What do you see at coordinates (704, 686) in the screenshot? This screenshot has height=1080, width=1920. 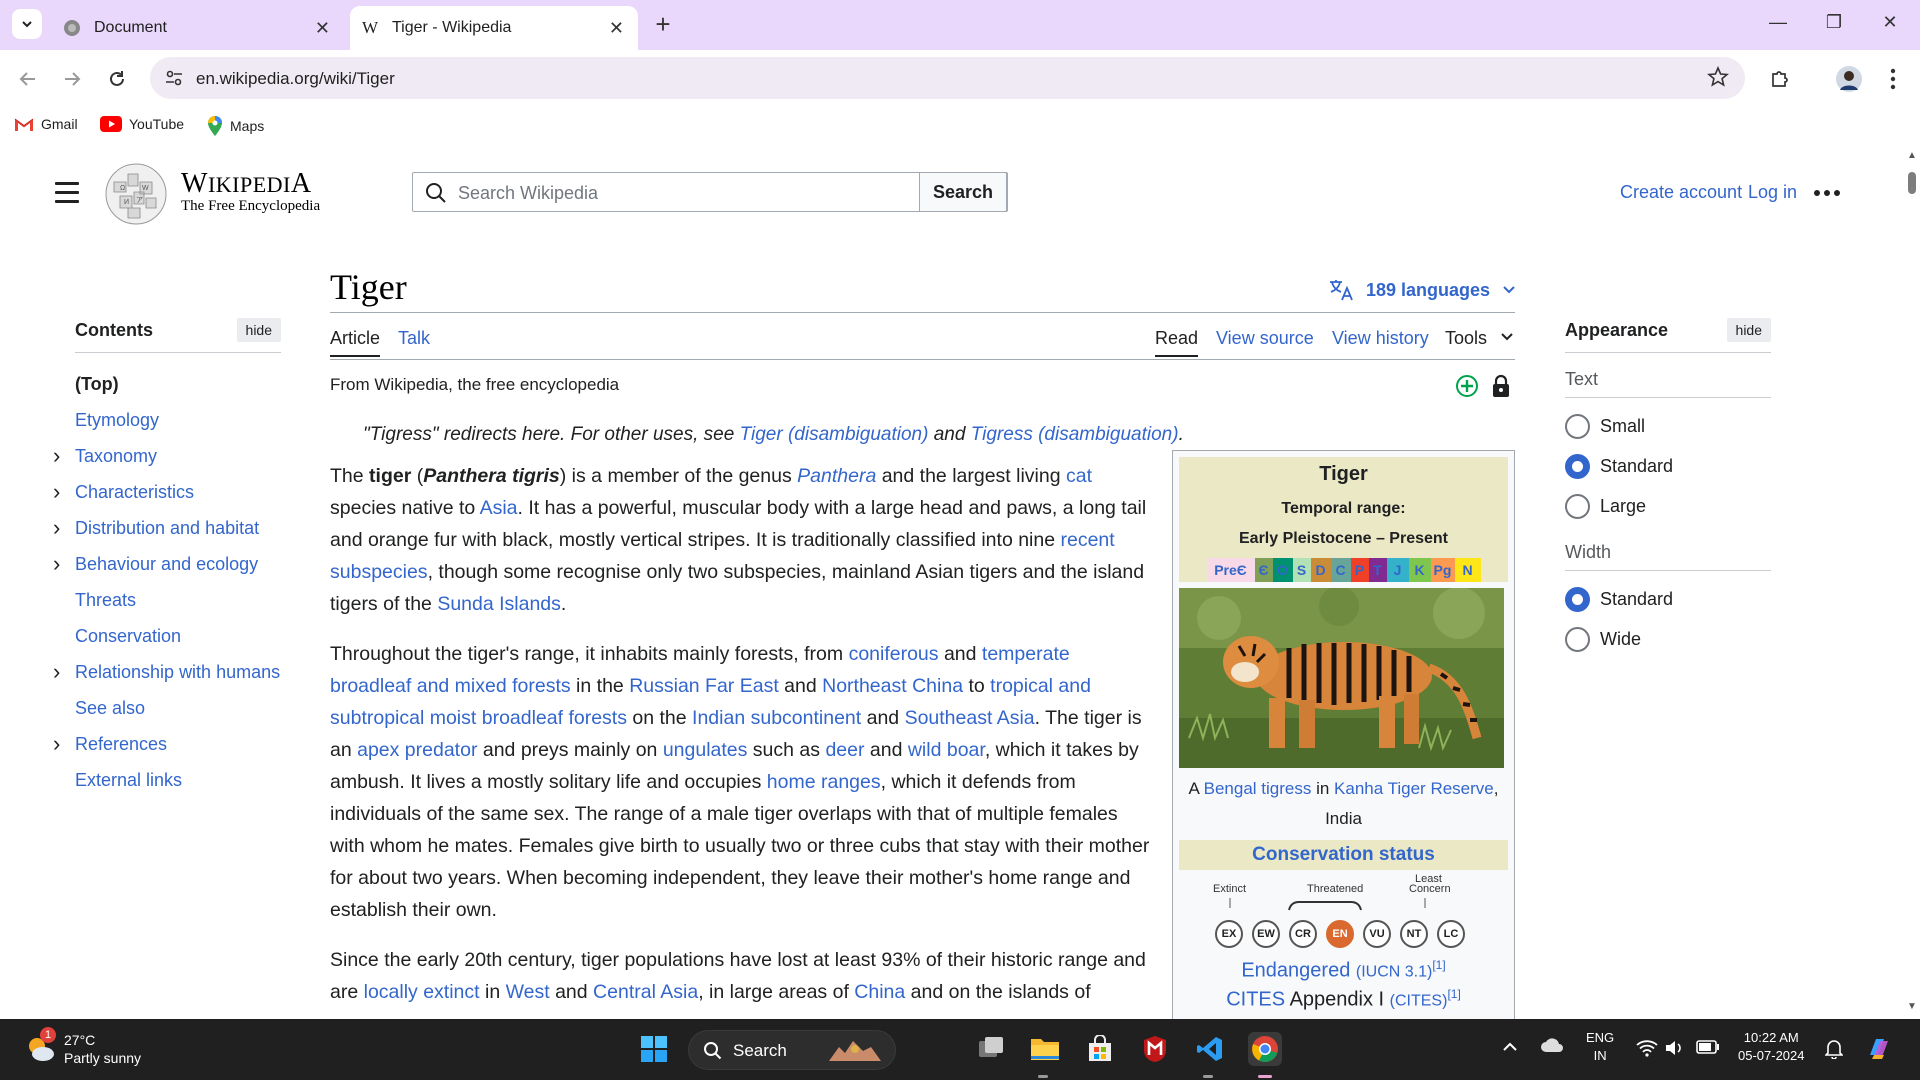 I see `link-russian-far-east: Russian Far East` at bounding box center [704, 686].